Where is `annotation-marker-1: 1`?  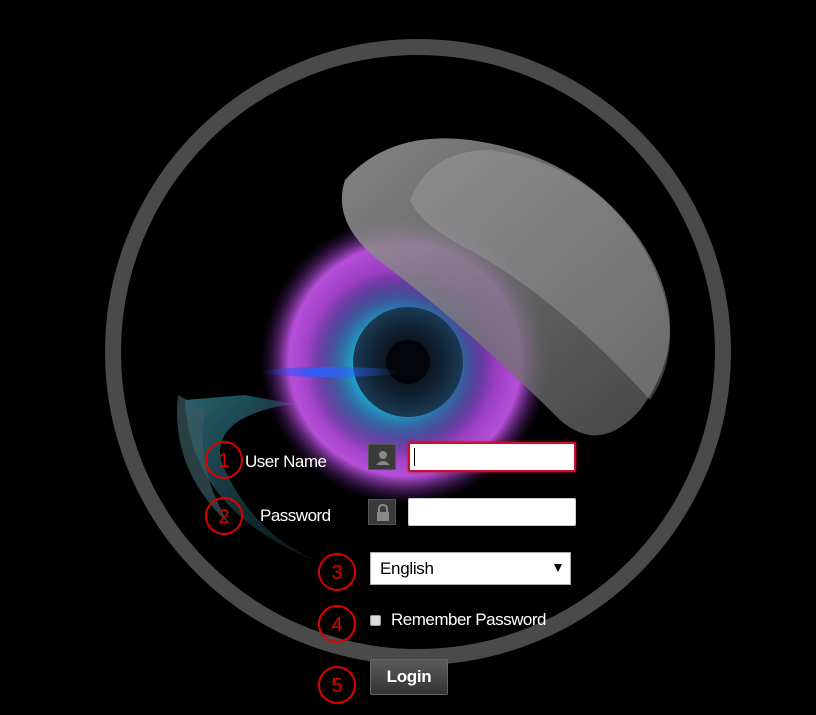 annotation-marker-1: 1 is located at coordinates (224, 460).